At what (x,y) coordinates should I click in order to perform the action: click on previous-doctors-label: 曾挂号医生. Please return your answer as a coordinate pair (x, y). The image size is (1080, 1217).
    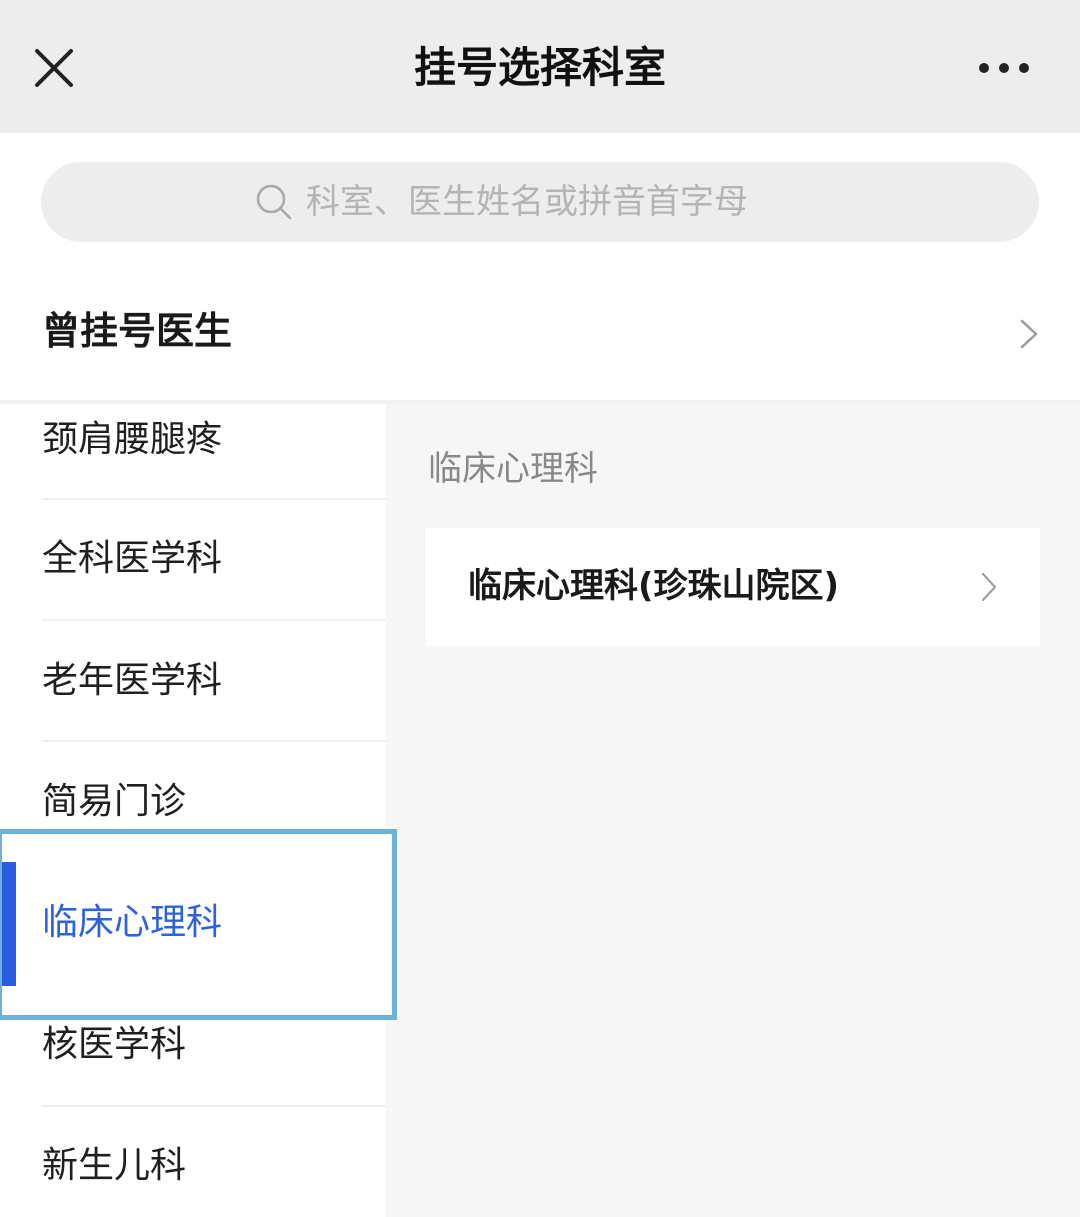
    Looking at the image, I should click on (137, 331).